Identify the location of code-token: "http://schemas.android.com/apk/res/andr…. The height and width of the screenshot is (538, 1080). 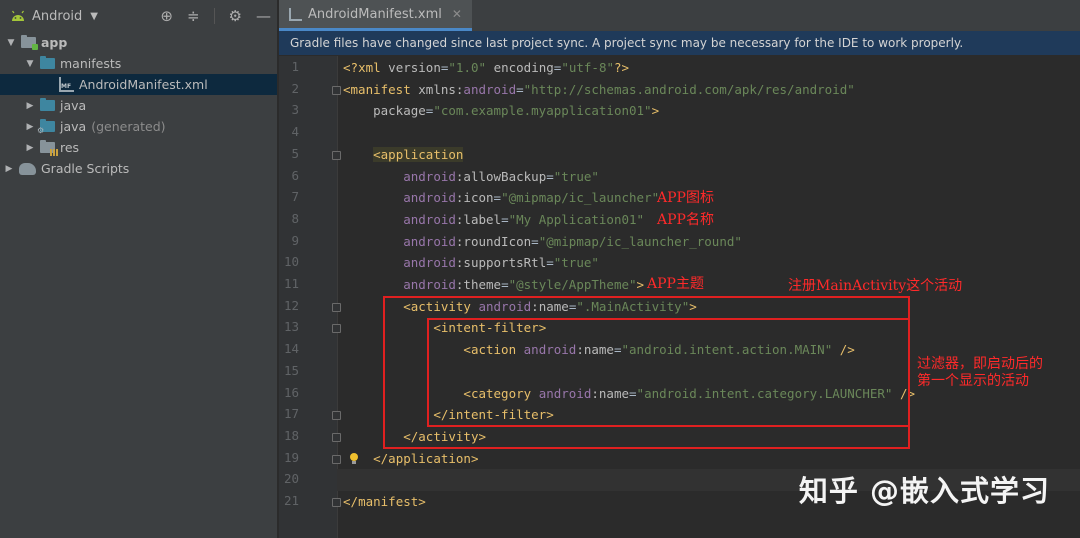
(689, 89).